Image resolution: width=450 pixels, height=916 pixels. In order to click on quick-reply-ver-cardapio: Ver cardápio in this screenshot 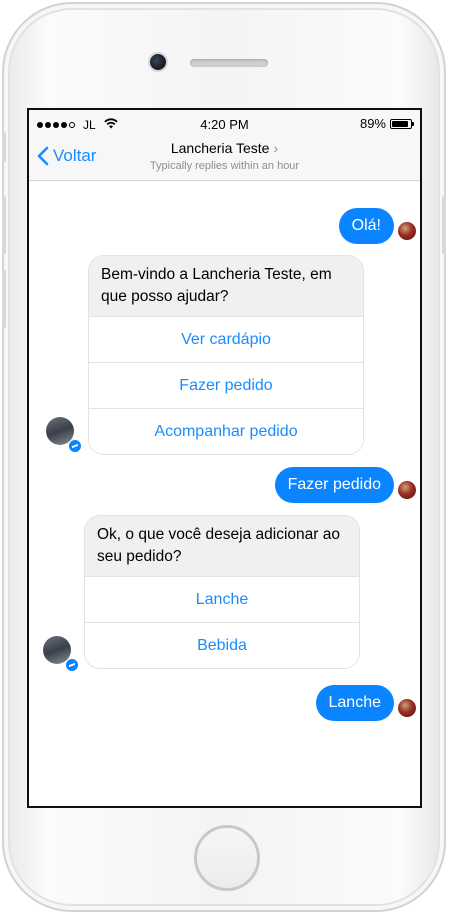, I will do `click(226, 339)`.